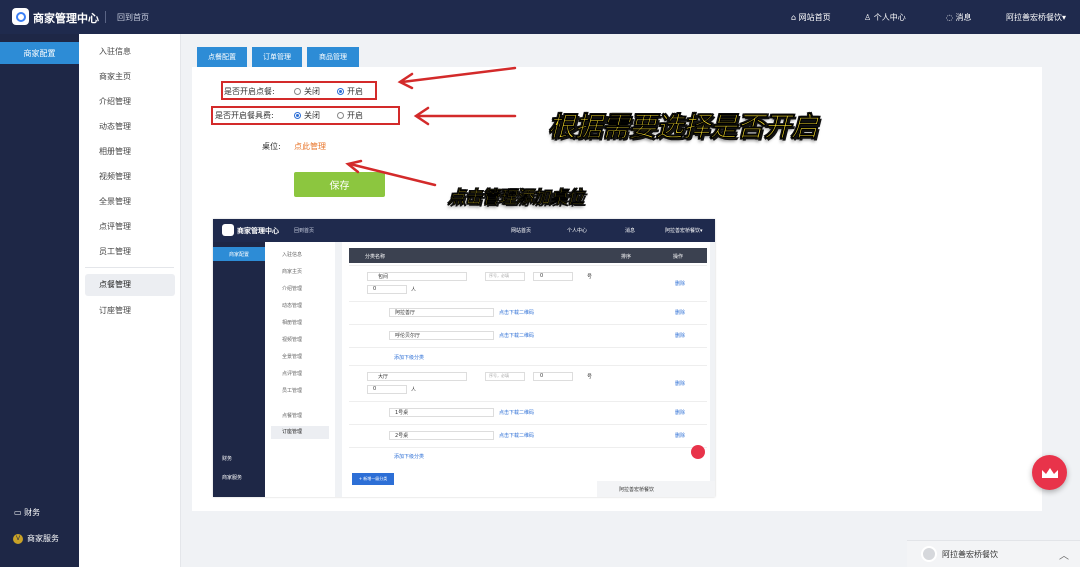 The height and width of the screenshot is (567, 1080). I want to click on preview-row: 阿拉善厅 点击下载二维码 删除, so click(528, 312).